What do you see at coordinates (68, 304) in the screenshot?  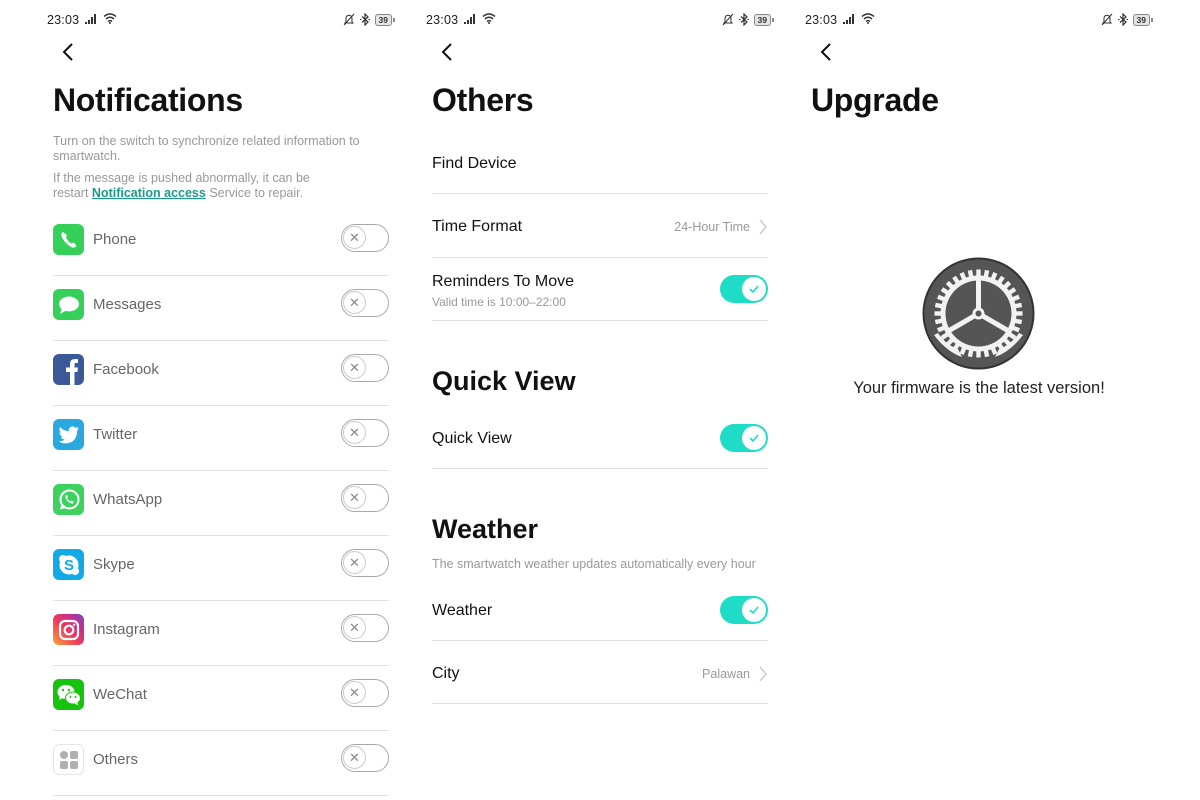 I see `messages-icon` at bounding box center [68, 304].